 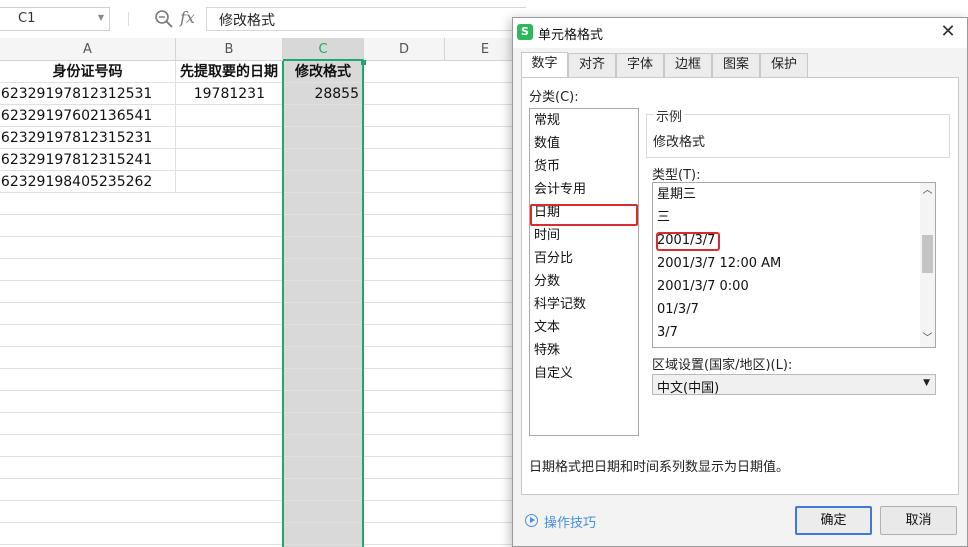 I want to click on list-item: 时间, so click(x=547, y=235).